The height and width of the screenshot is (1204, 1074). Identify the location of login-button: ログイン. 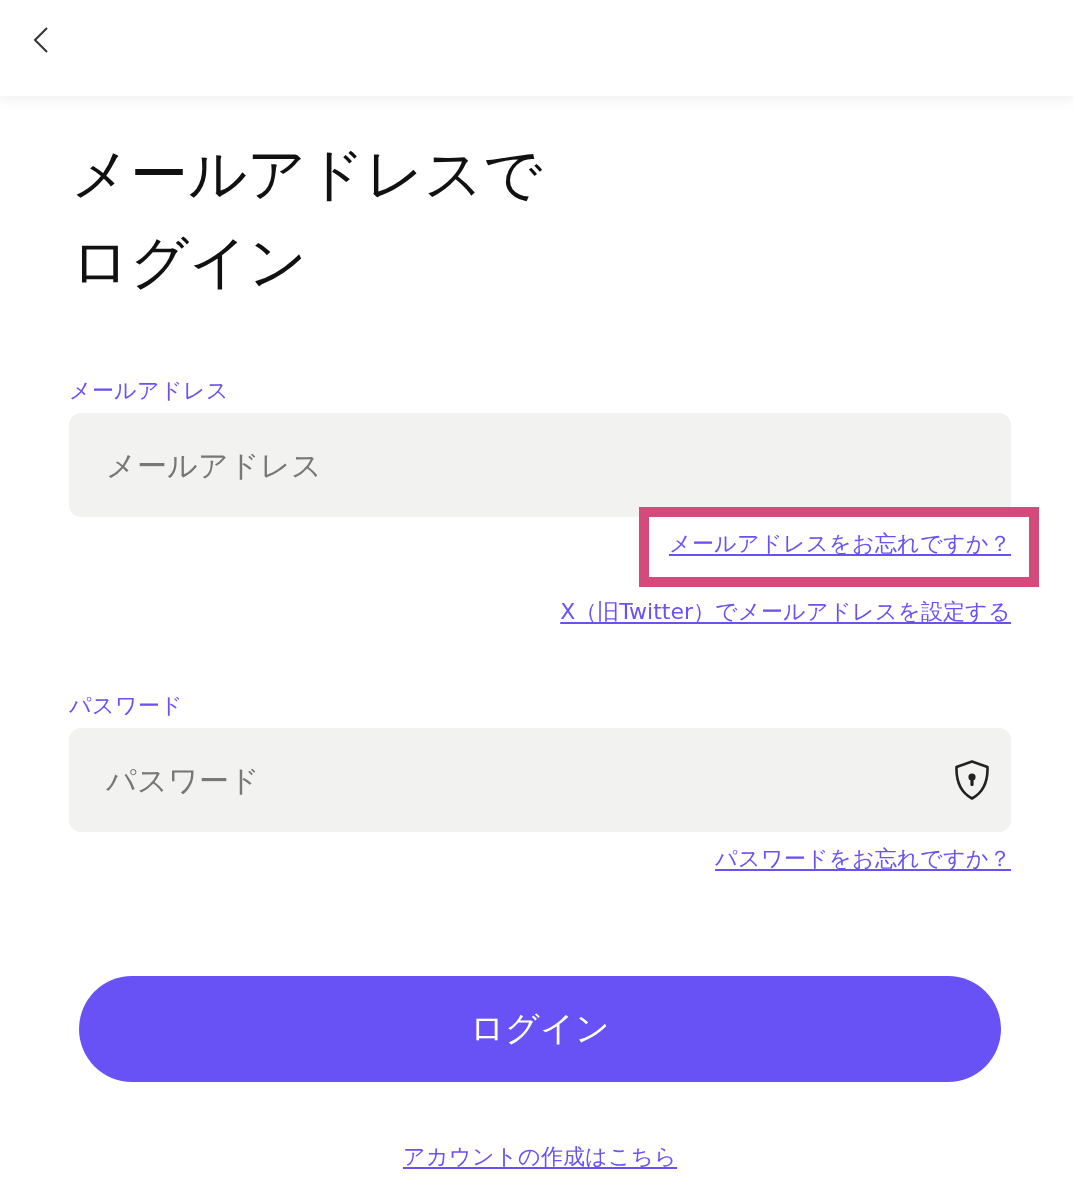
(540, 1029).